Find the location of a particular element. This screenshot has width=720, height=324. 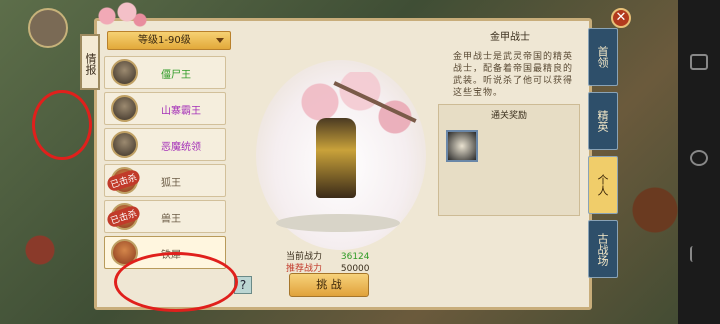

boss-pedestal is located at coordinates (338, 223).